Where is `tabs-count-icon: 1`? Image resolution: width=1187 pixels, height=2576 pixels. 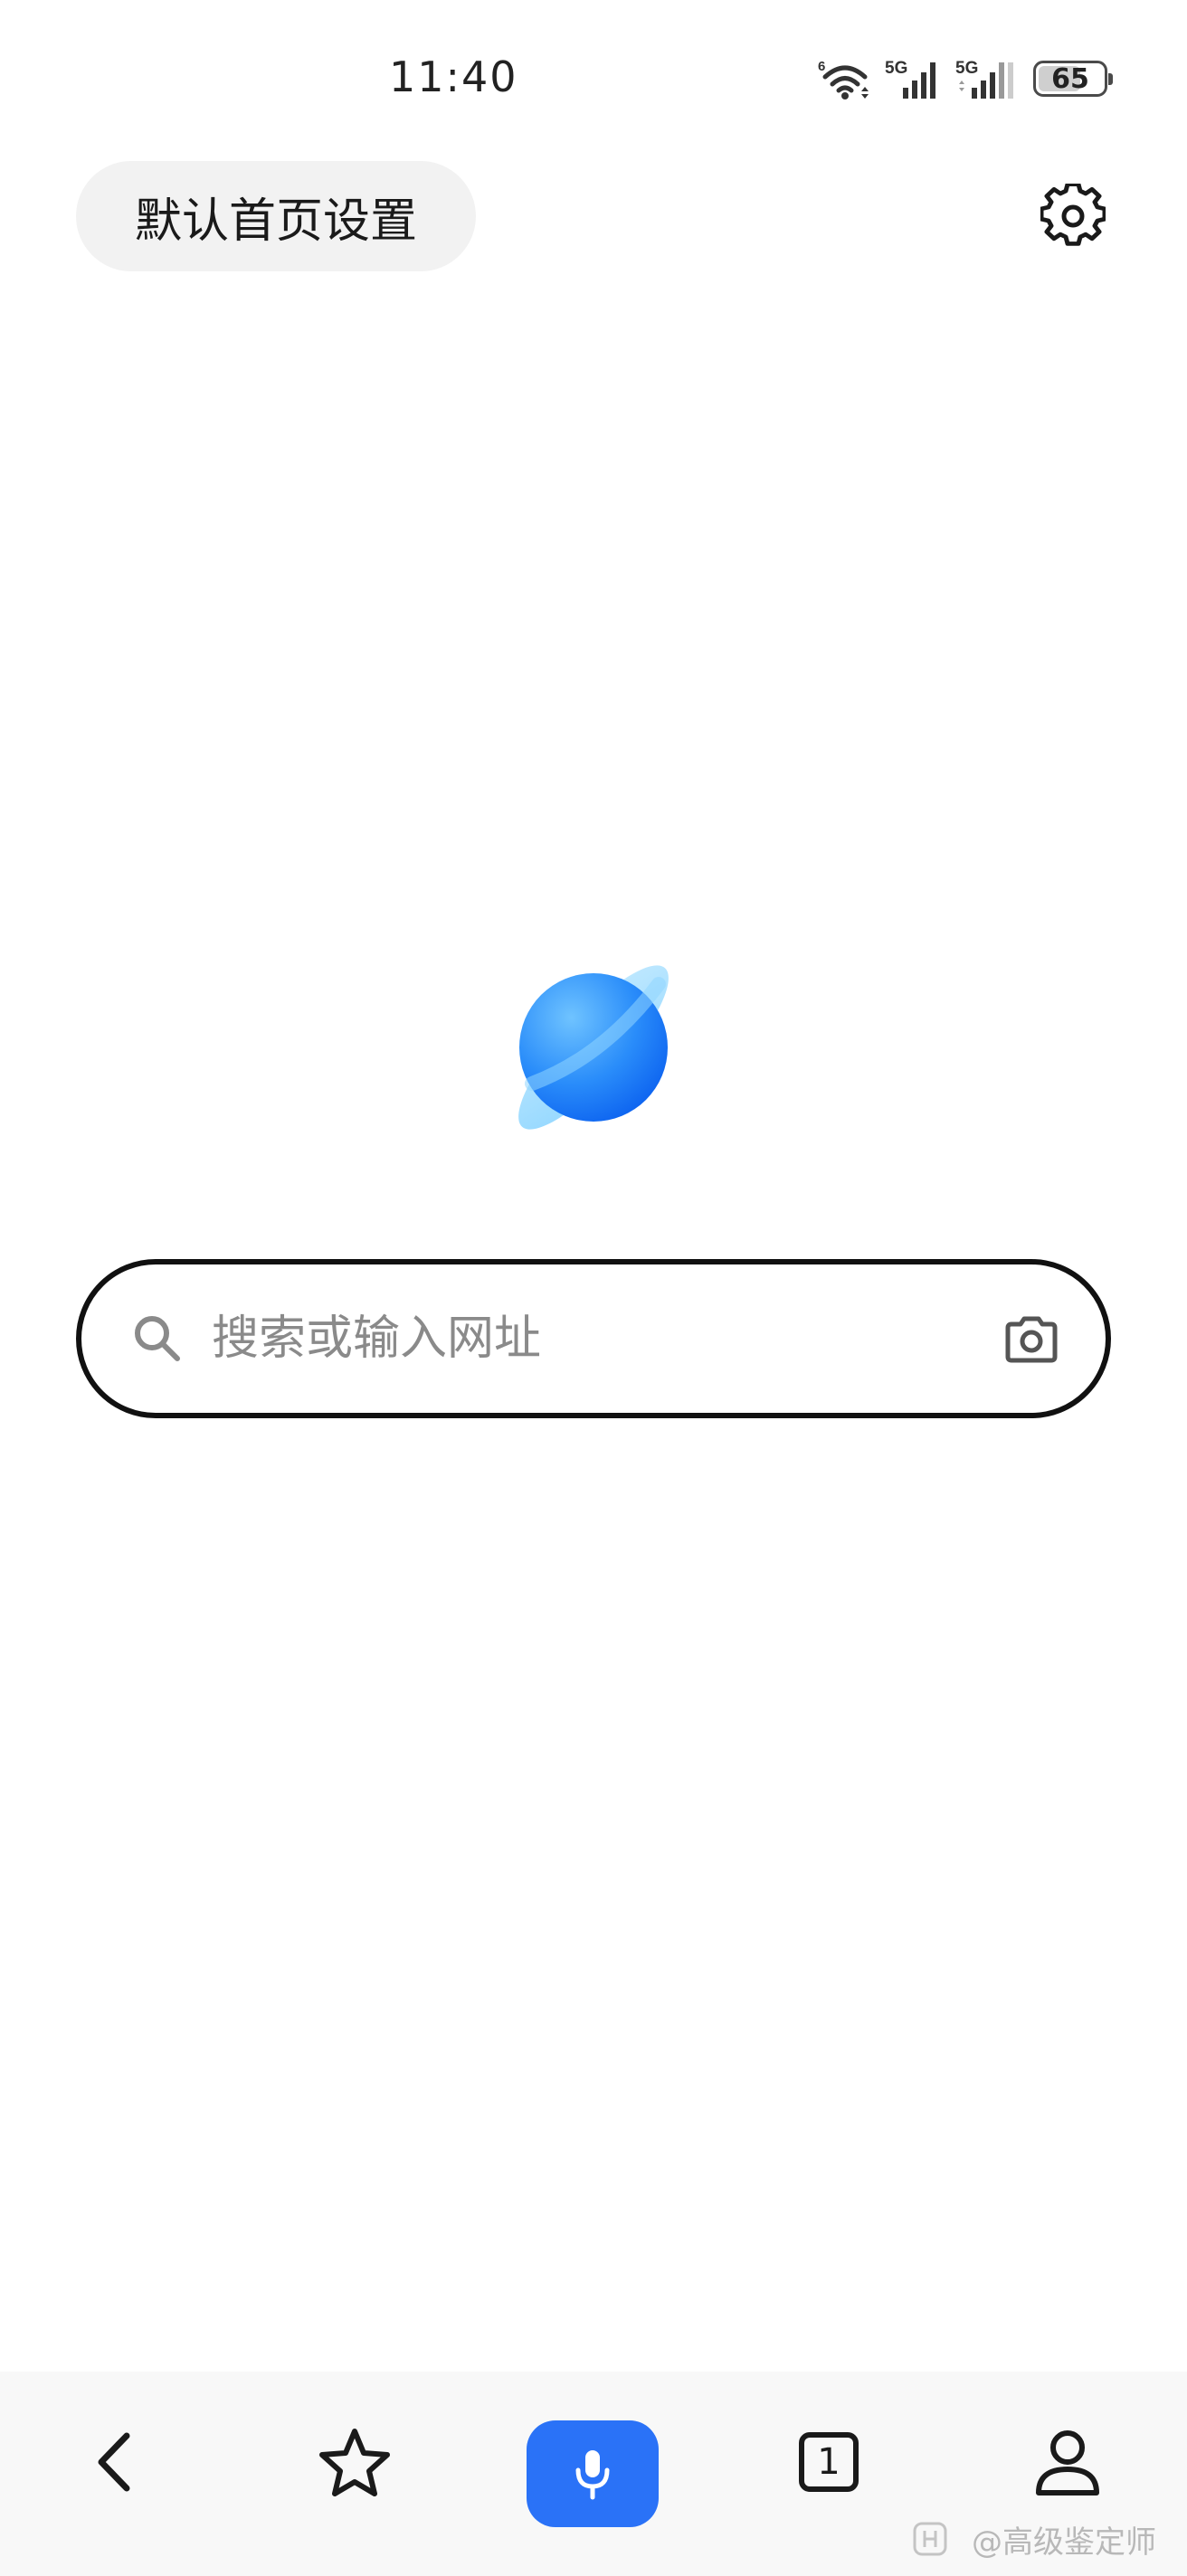
tabs-count-icon: 1 is located at coordinates (829, 2462).